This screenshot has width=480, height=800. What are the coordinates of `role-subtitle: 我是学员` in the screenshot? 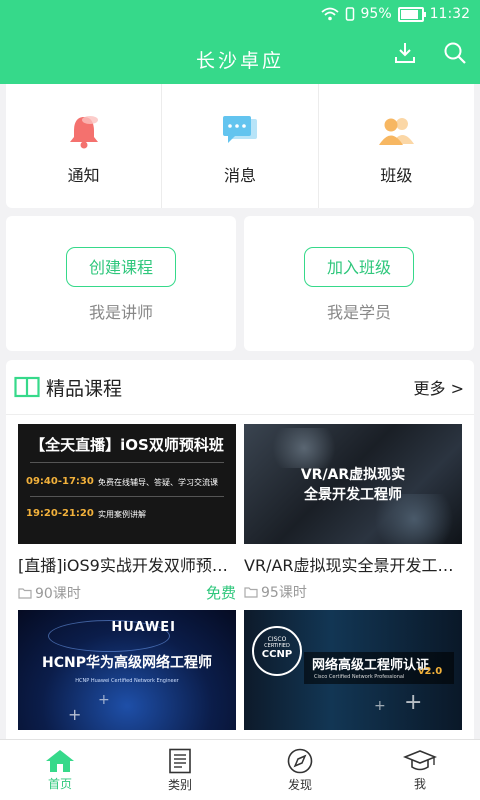 It's located at (358, 312).